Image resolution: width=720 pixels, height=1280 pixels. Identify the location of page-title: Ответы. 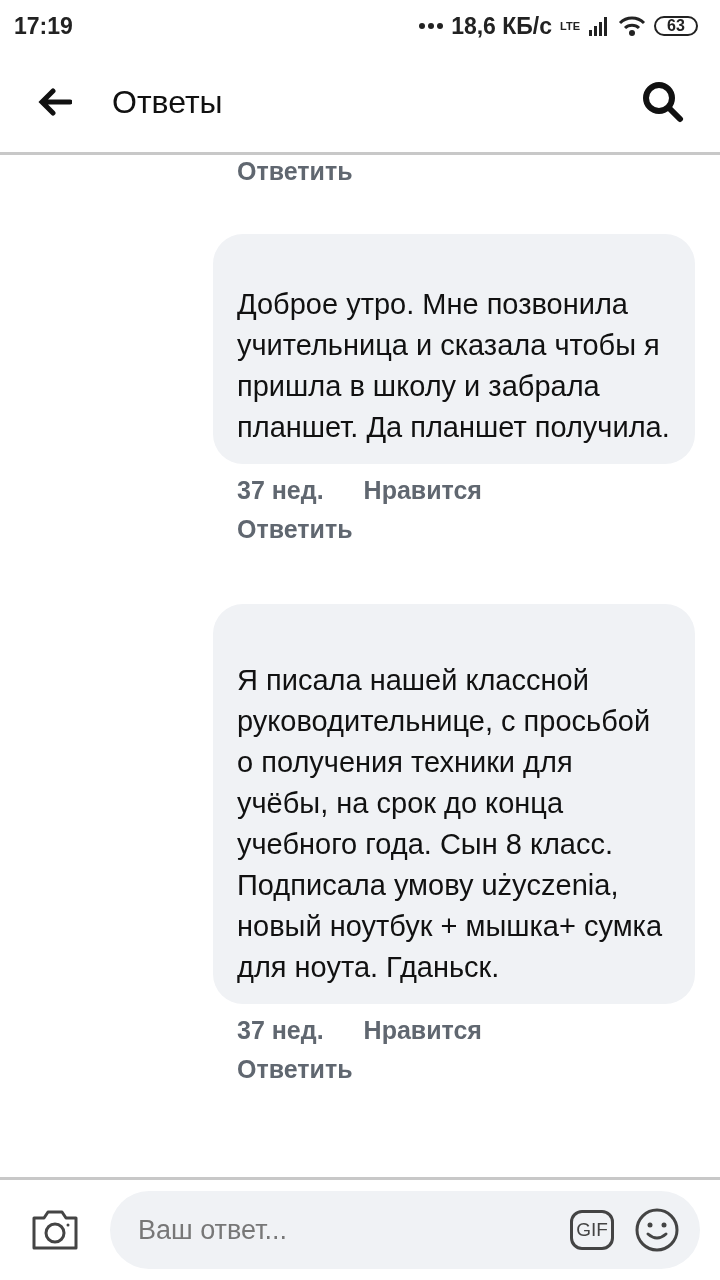
(168, 102).